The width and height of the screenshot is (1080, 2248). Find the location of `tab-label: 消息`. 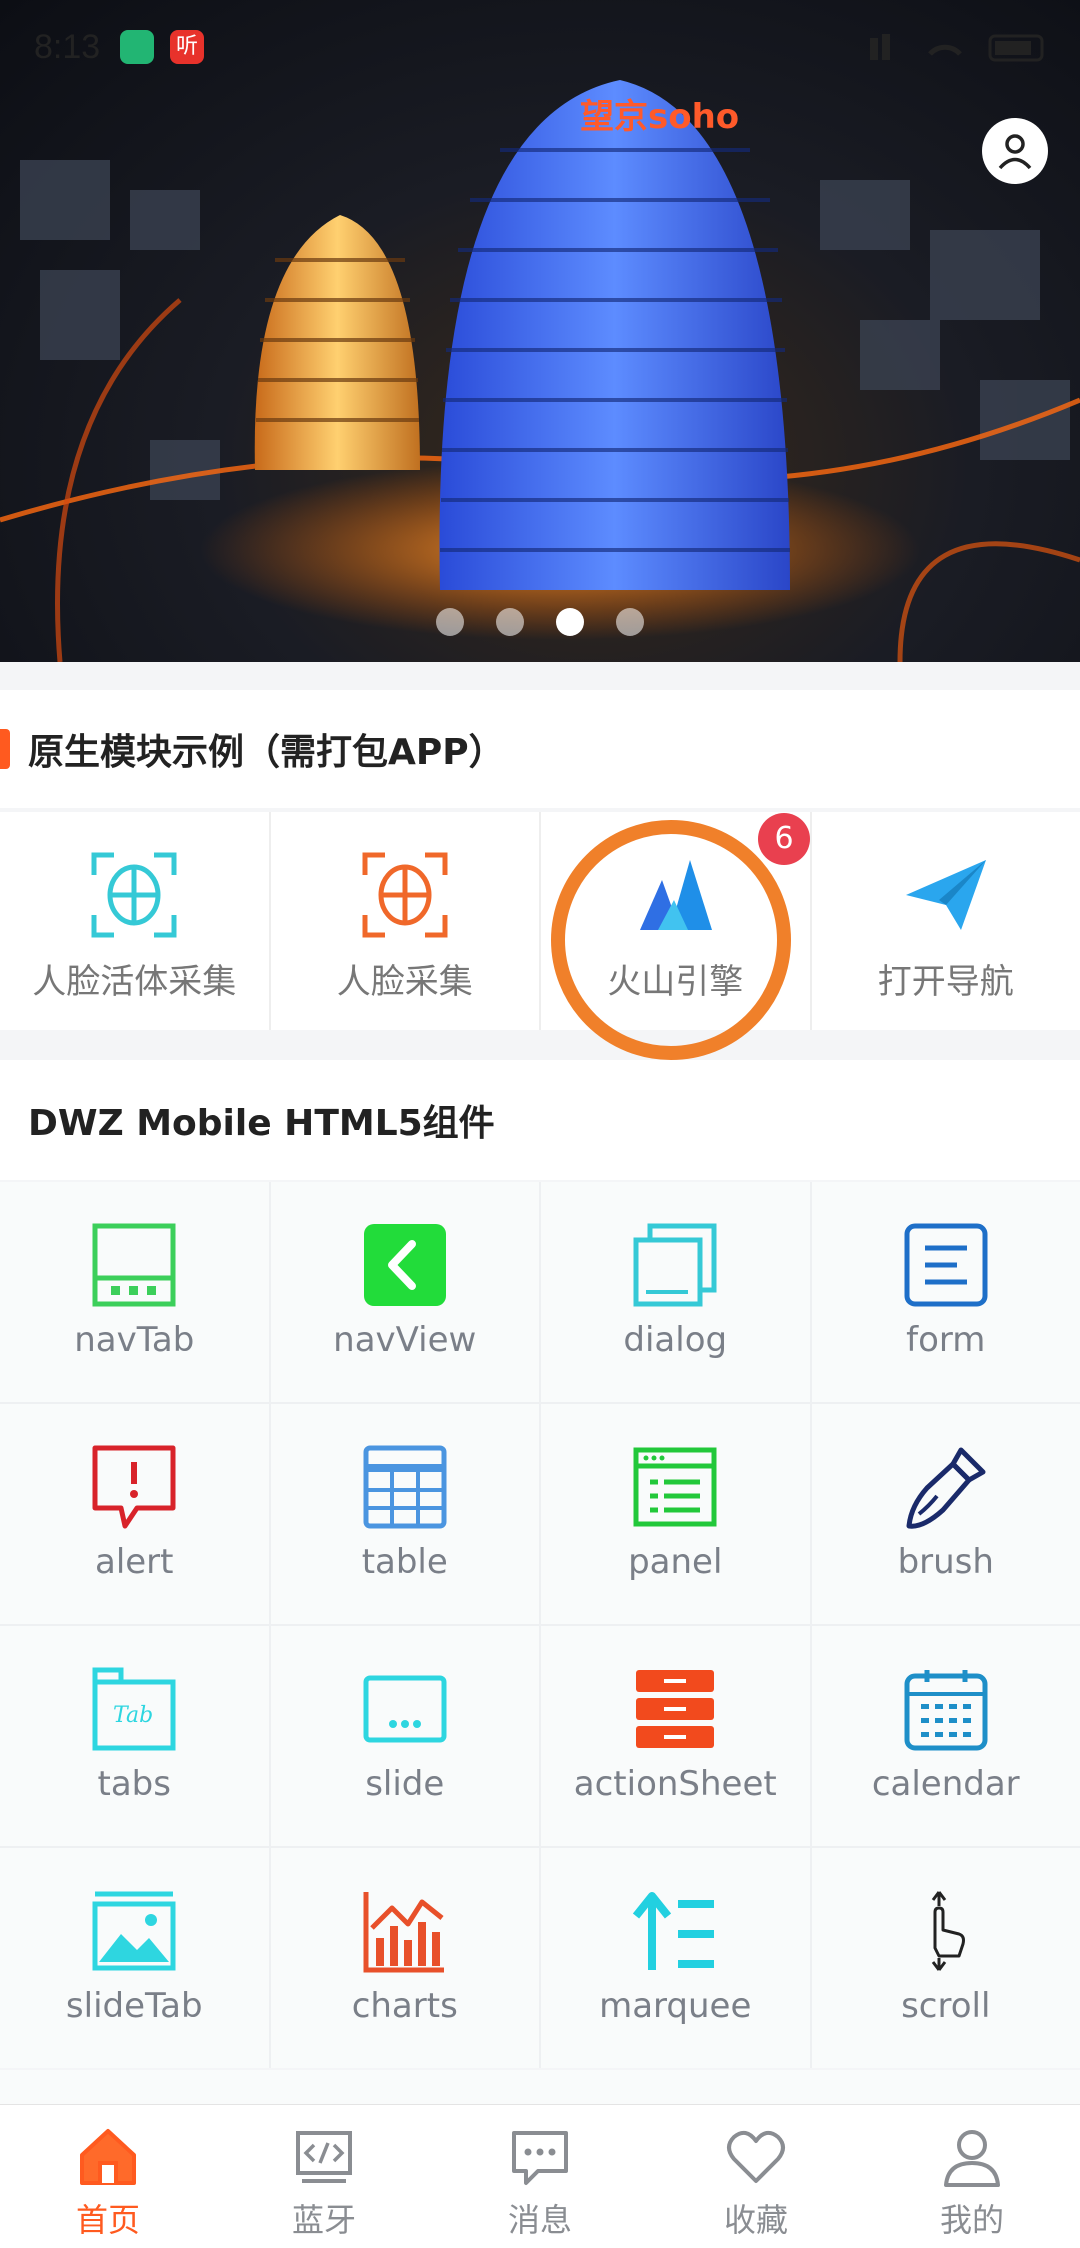

tab-label: 消息 is located at coordinates (539, 2220).